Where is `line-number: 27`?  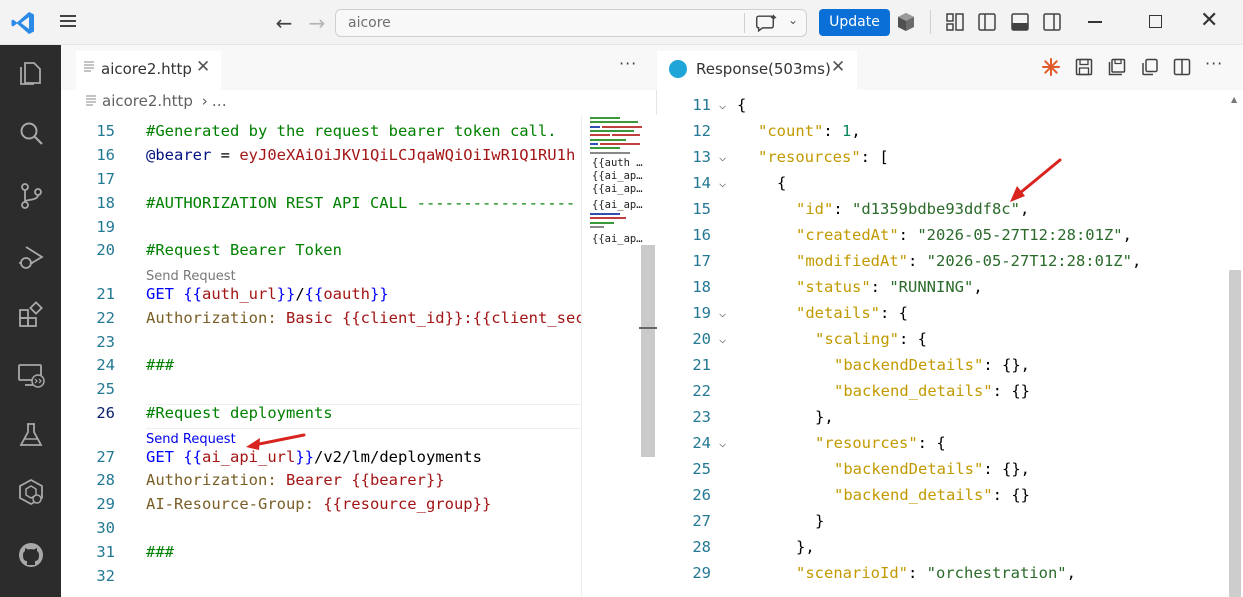
line-number: 27 is located at coordinates (701, 521).